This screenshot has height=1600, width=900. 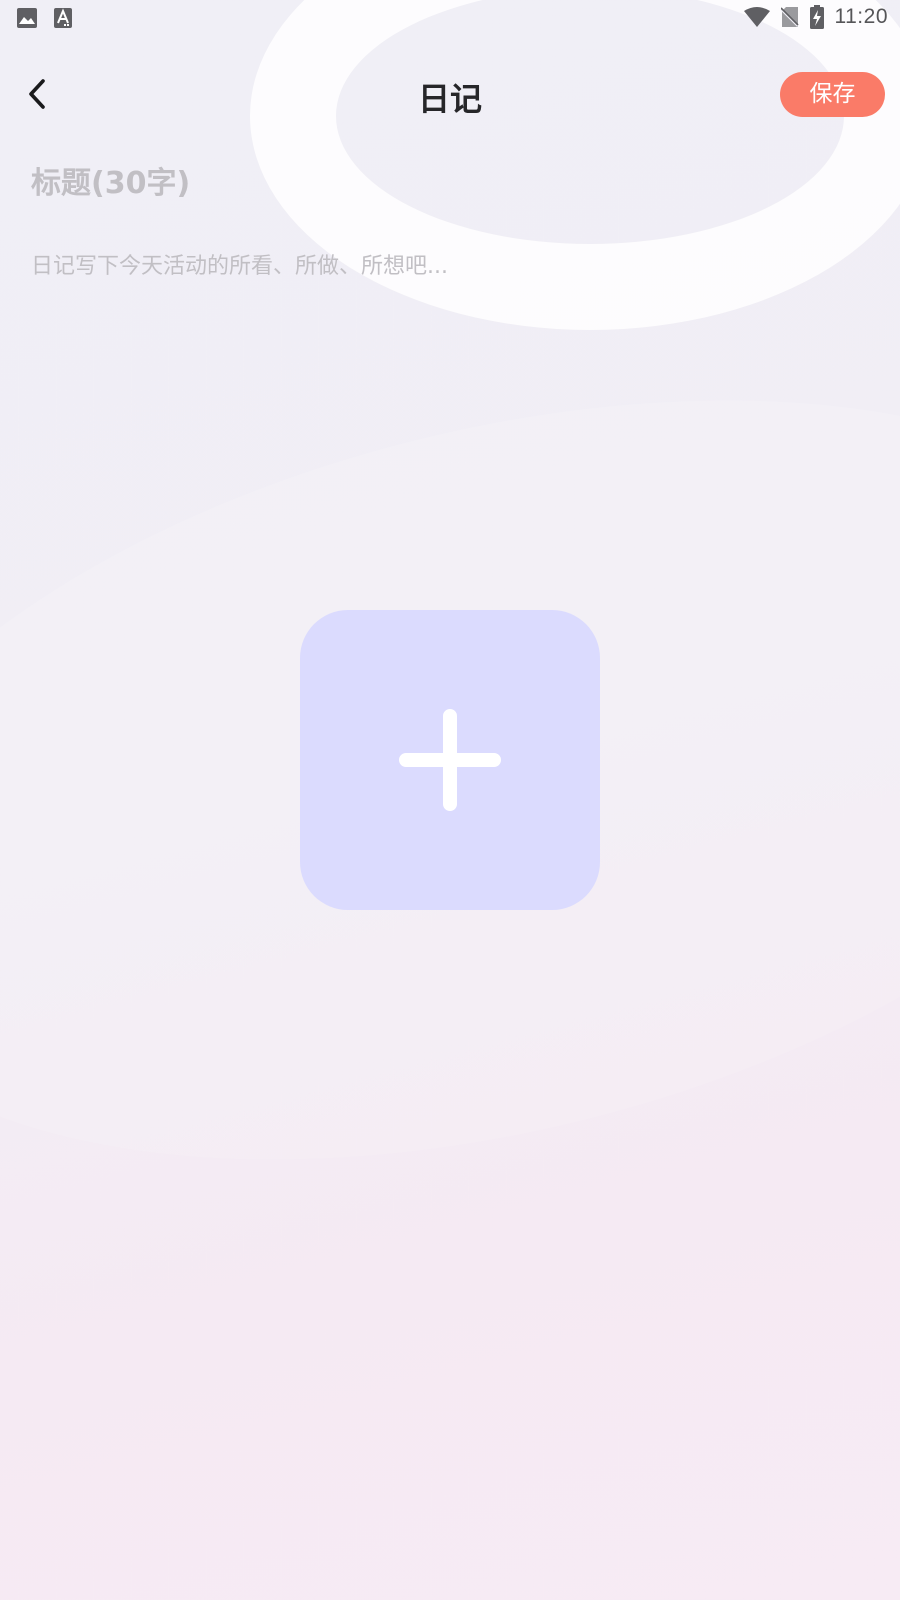 I want to click on status-bar-system: 11:20, so click(x=816, y=17).